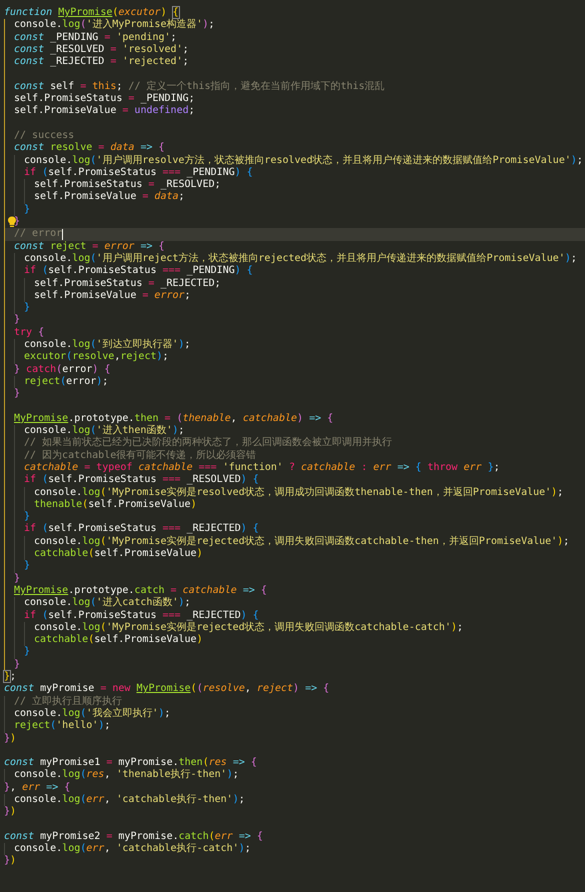 The width and height of the screenshot is (585, 892). What do you see at coordinates (62, 726) in the screenshot?
I see `code-line: reject('hello');` at bounding box center [62, 726].